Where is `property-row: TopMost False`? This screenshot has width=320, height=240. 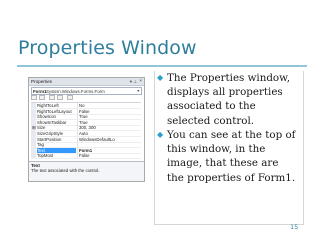
property-row: TopMost False is located at coordinates (86, 156).